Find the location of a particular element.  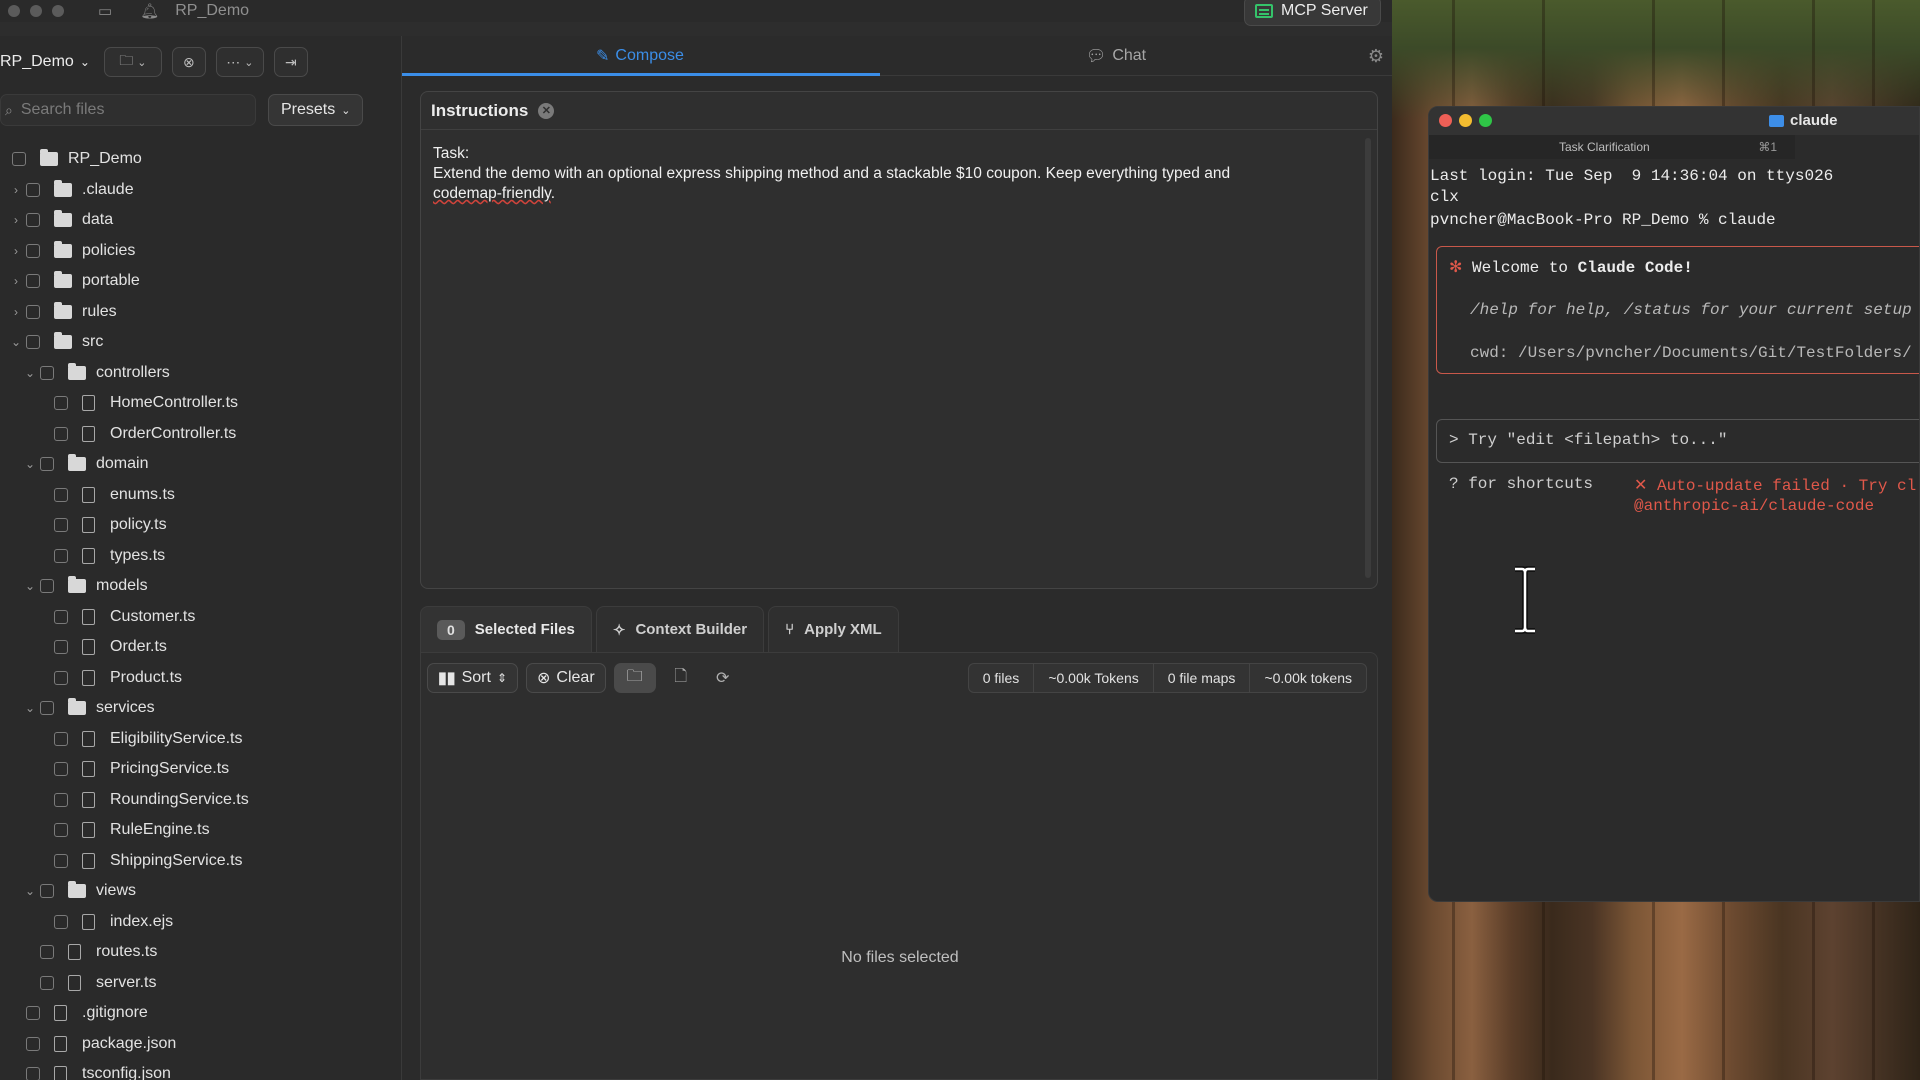

refresh-button: ⟳ is located at coordinates (723, 678).